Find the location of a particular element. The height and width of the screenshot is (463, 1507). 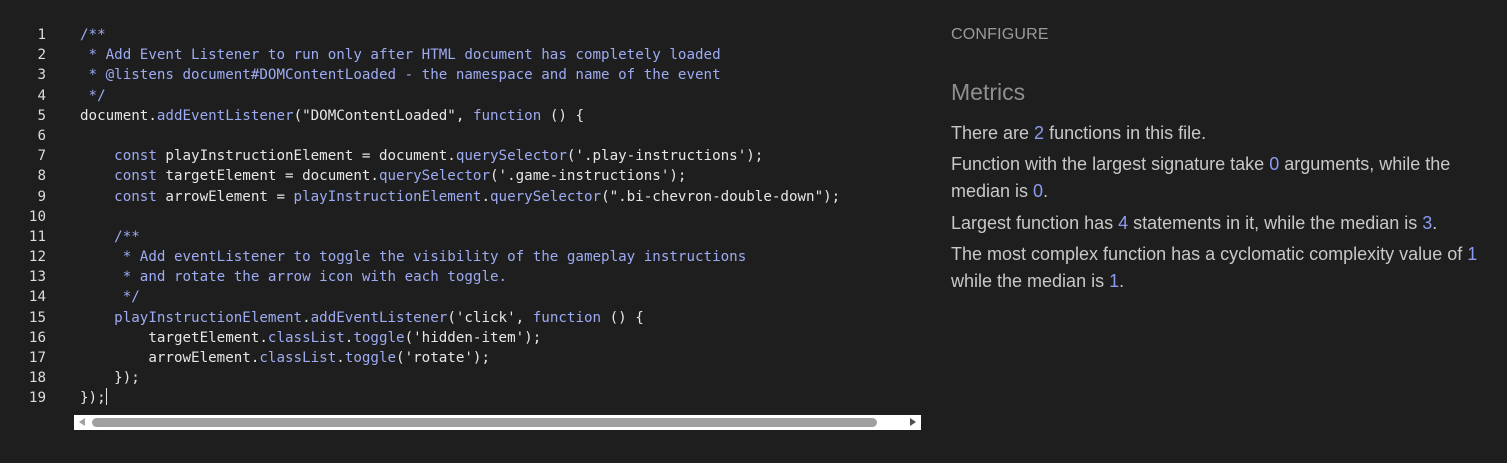

line-number: 2 is located at coordinates (41, 55).